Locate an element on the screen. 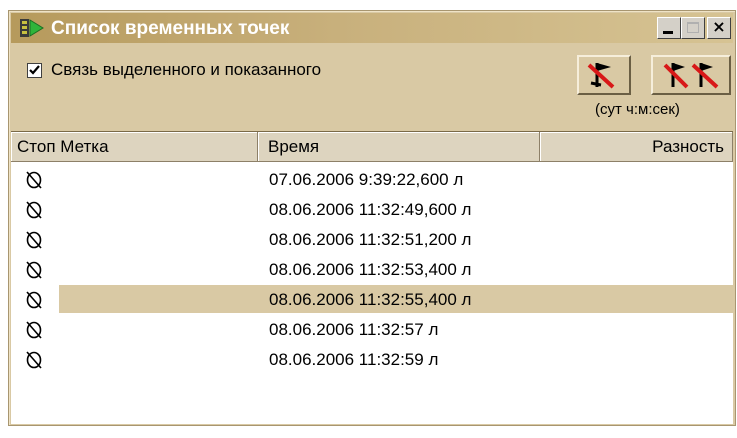  time-cell: 08.06.2006 11:32:51,200 л is located at coordinates (370, 239).